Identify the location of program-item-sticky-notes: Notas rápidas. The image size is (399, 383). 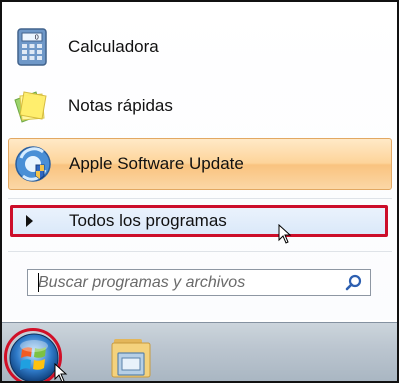
(200, 106).